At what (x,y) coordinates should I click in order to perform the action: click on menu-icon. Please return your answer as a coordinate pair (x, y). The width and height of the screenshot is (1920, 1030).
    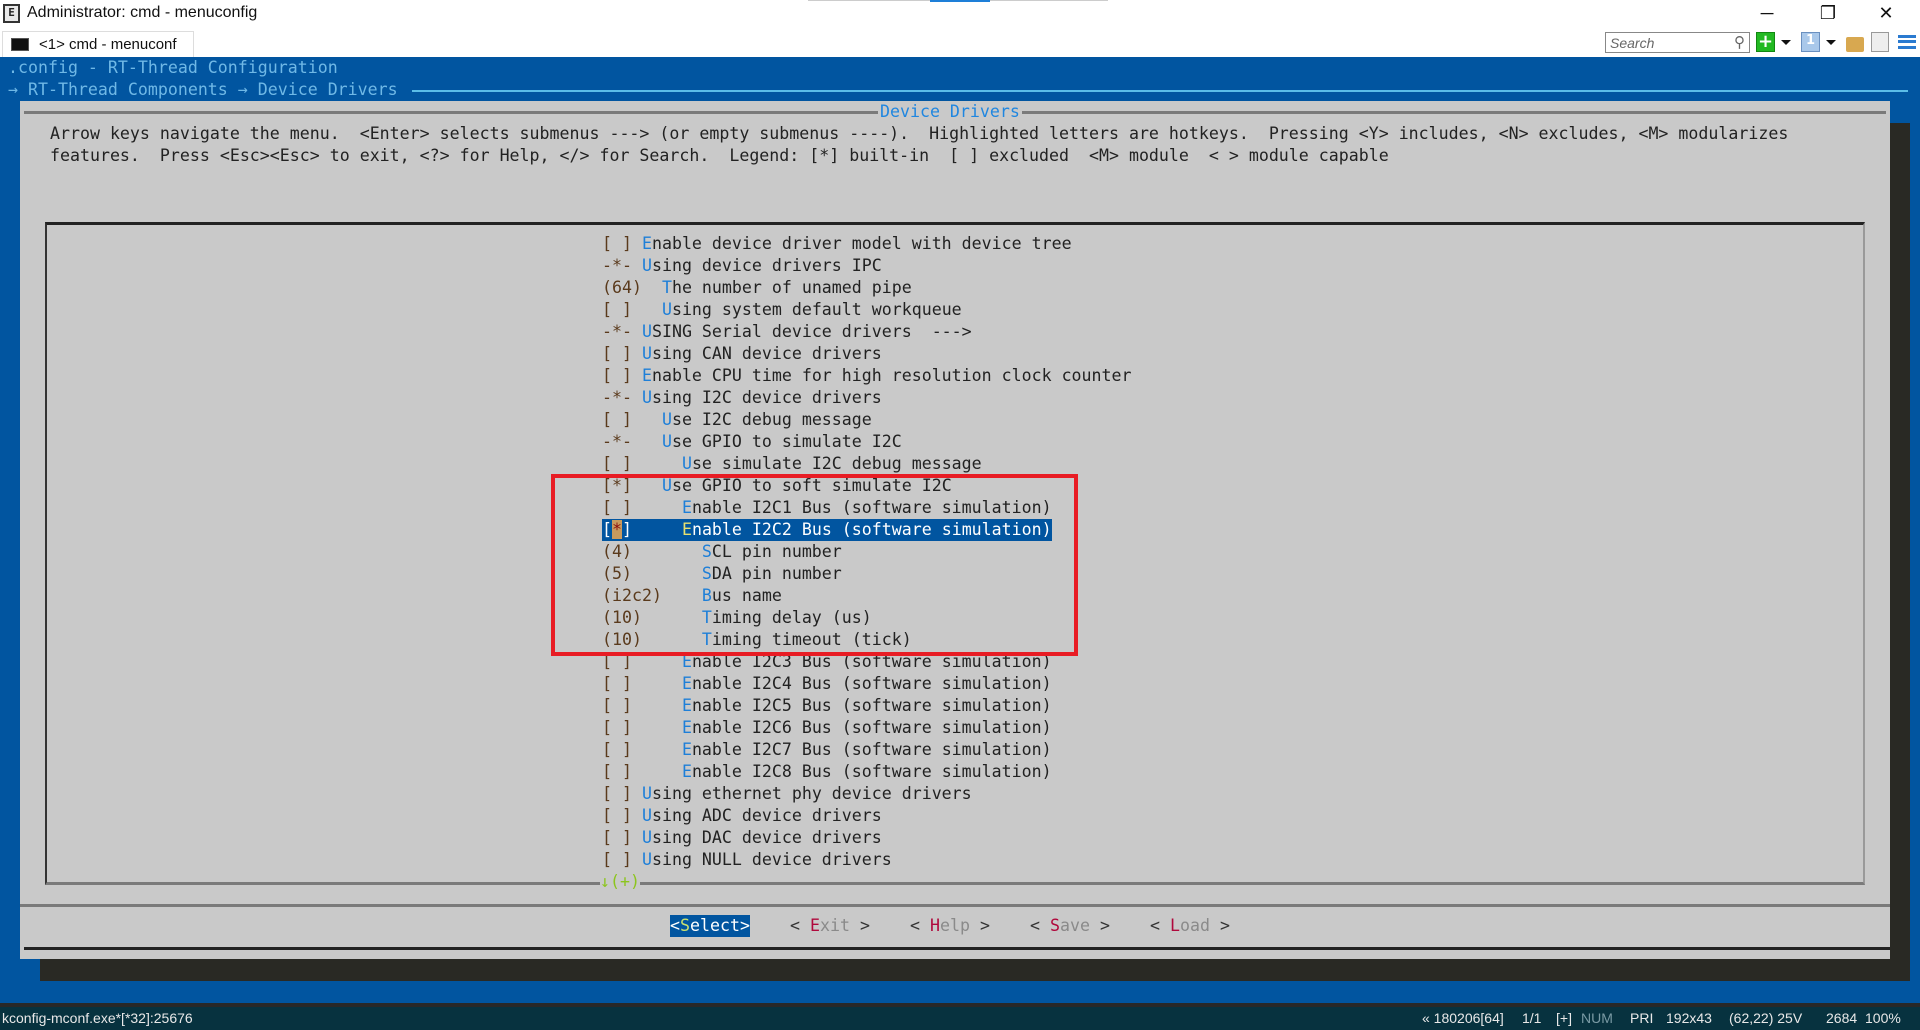
    Looking at the image, I should click on (1907, 42).